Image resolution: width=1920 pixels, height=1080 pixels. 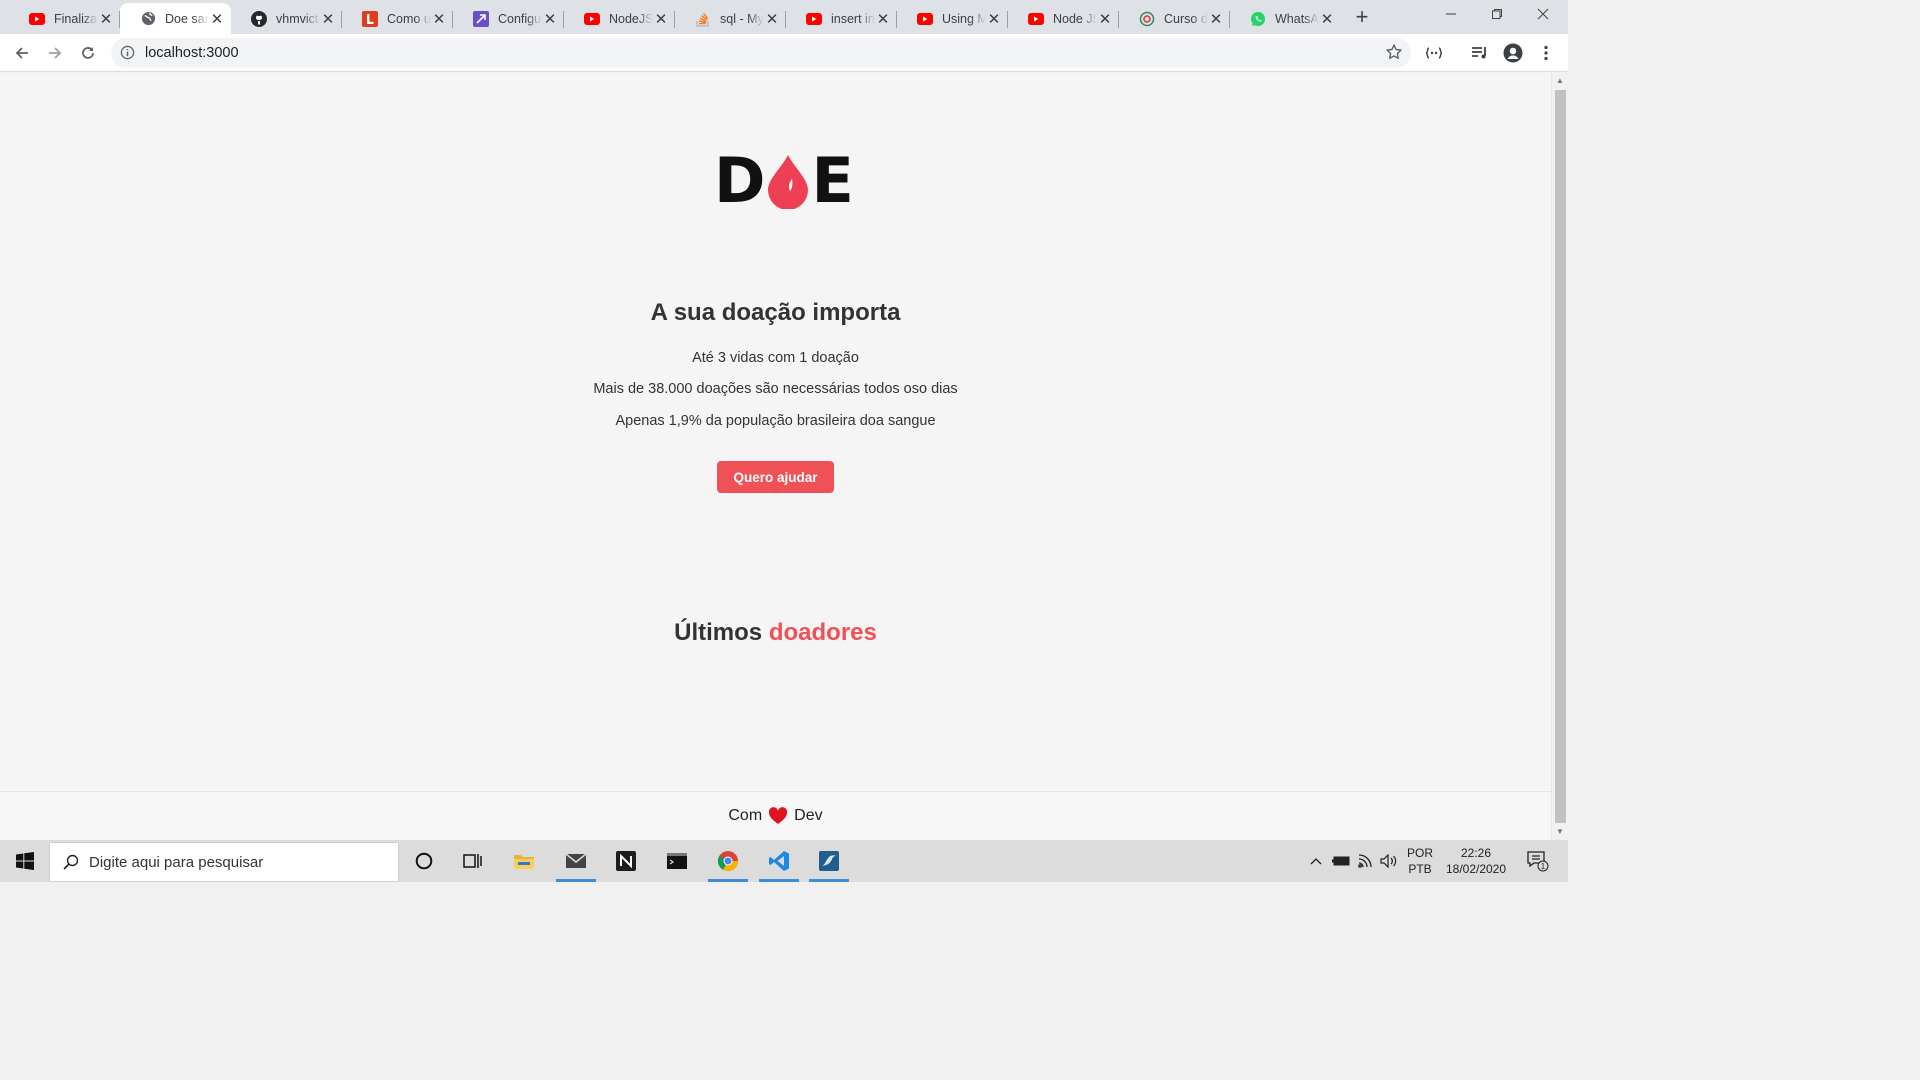 What do you see at coordinates (1543, 14) in the screenshot?
I see `close-icon` at bounding box center [1543, 14].